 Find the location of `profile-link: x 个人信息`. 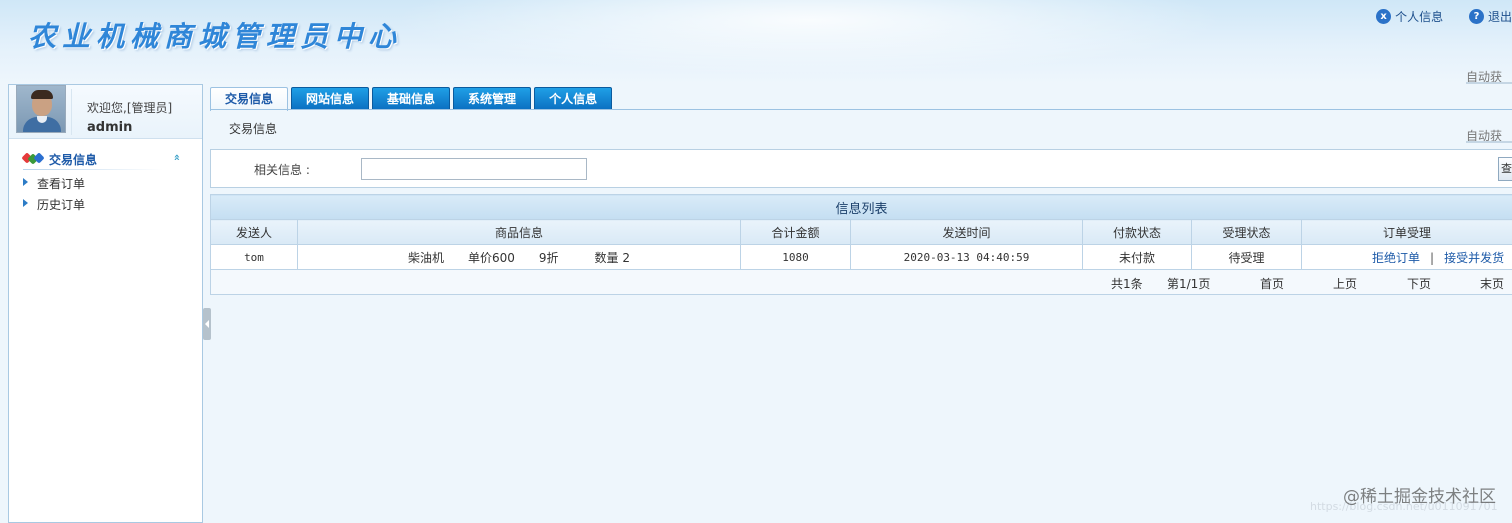

profile-link: x 个人信息 is located at coordinates (1409, 16).